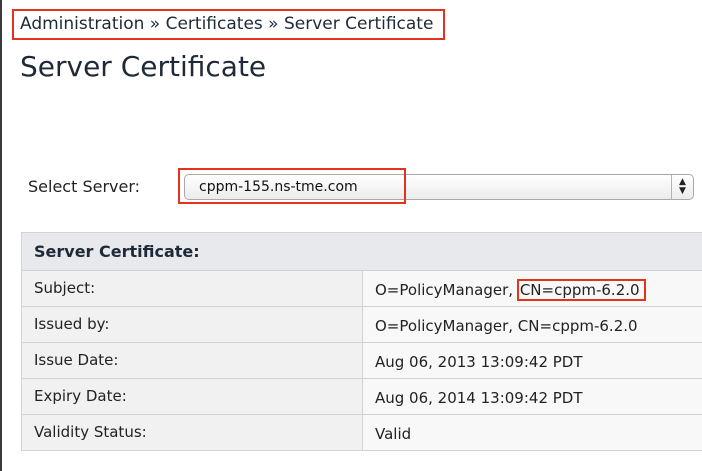  What do you see at coordinates (143, 66) in the screenshot?
I see `page-title: Server Certificate` at bounding box center [143, 66].